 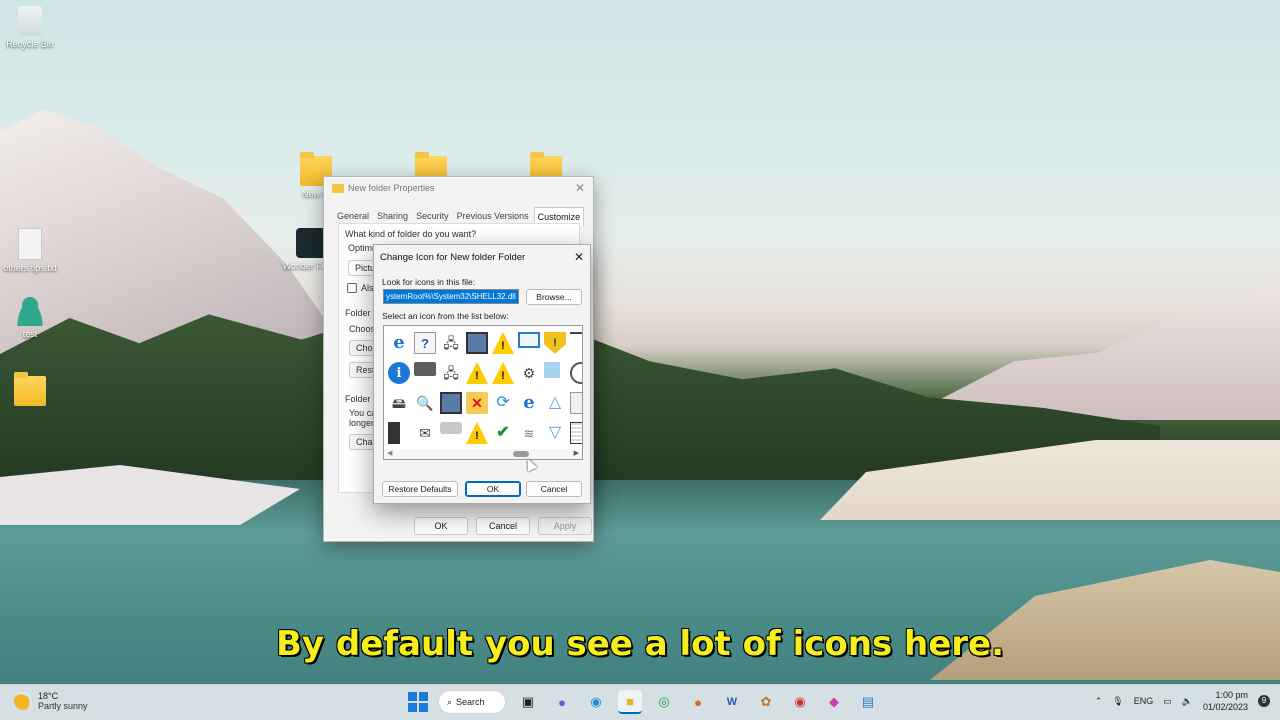 I want to click on icon-grid: e? 🖧!! i 🖧!! ⚙ 🖴 🔍 ✕ ⟳ e △ ✉! ✔ ≋ ▽, so click(x=483, y=389).